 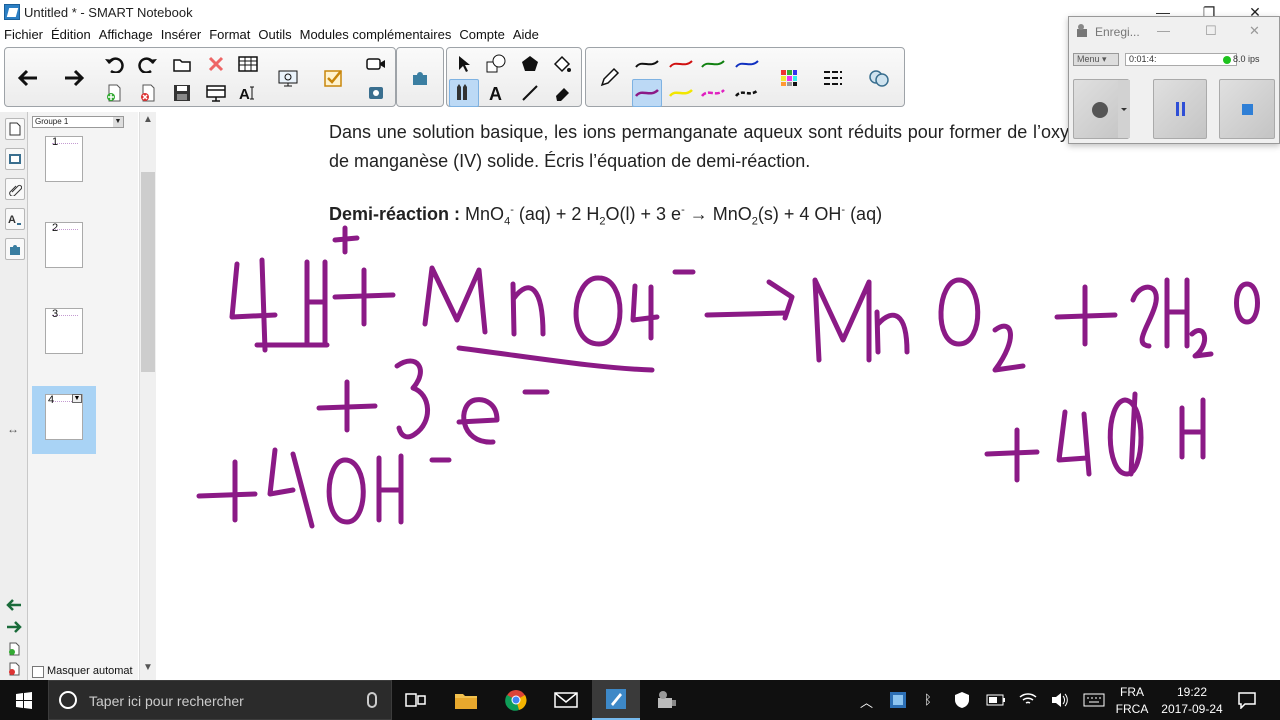 What do you see at coordinates (14, 607) in the screenshot?
I see `move-left-button` at bounding box center [14, 607].